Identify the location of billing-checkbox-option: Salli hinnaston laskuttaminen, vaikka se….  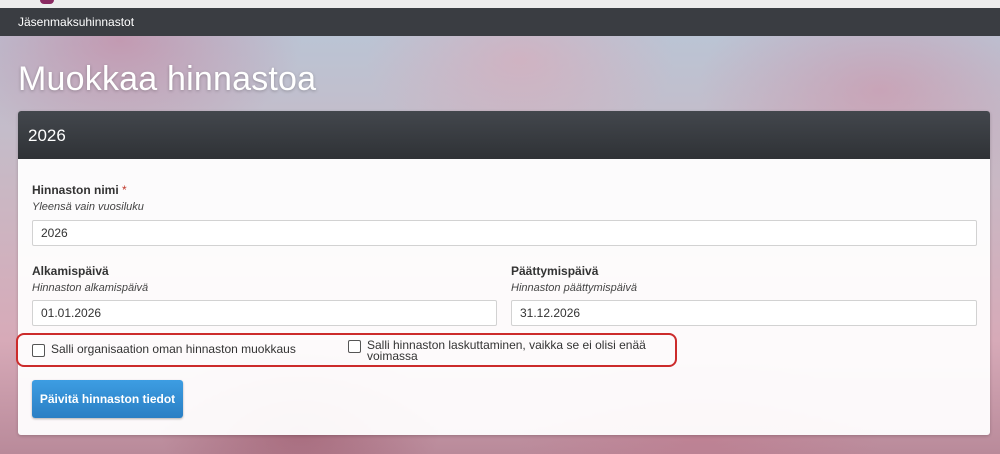
(498, 350).